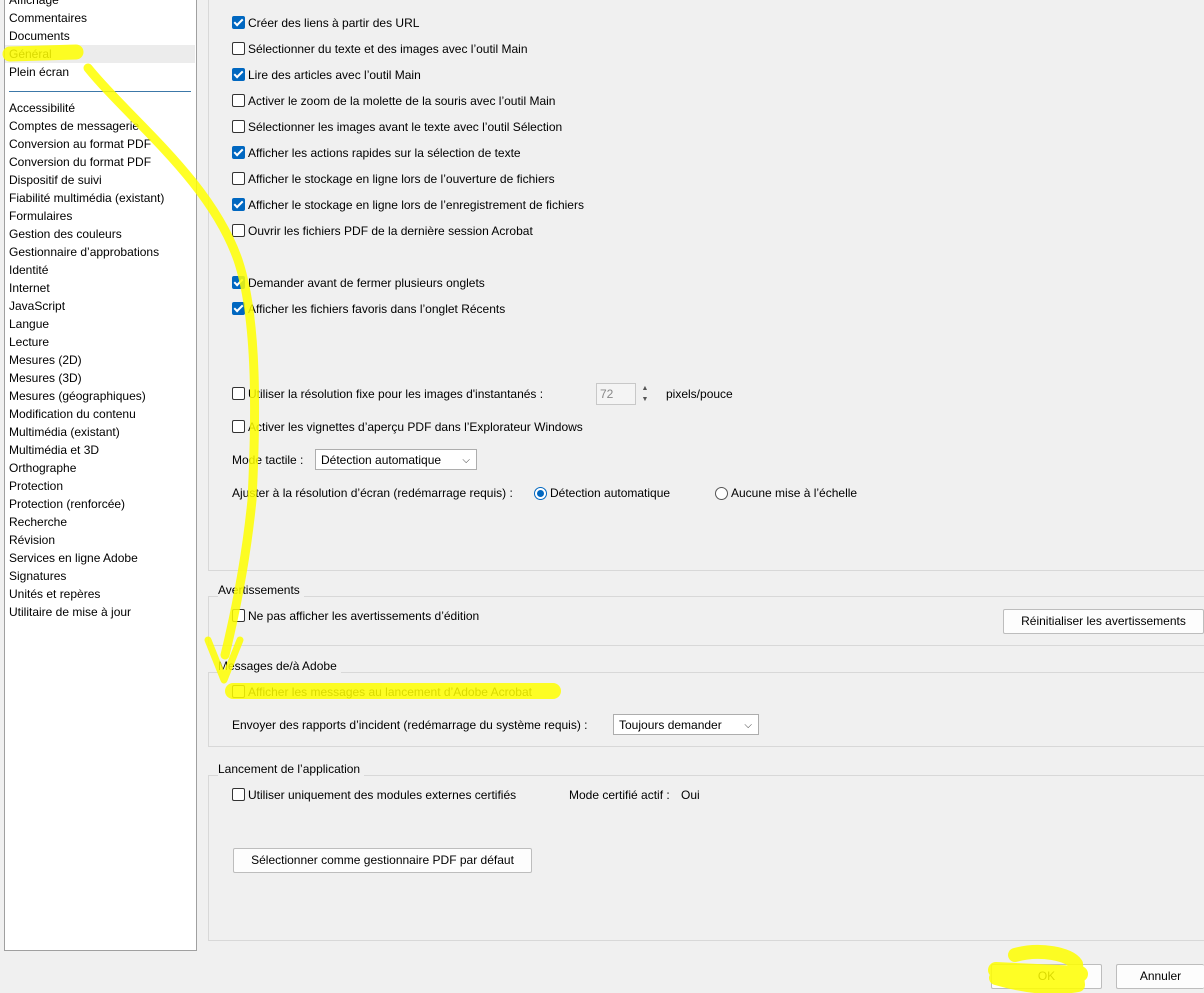 The height and width of the screenshot is (993, 1204). What do you see at coordinates (74, 126) in the screenshot?
I see `sidebar-item: Comptes de messagerie` at bounding box center [74, 126].